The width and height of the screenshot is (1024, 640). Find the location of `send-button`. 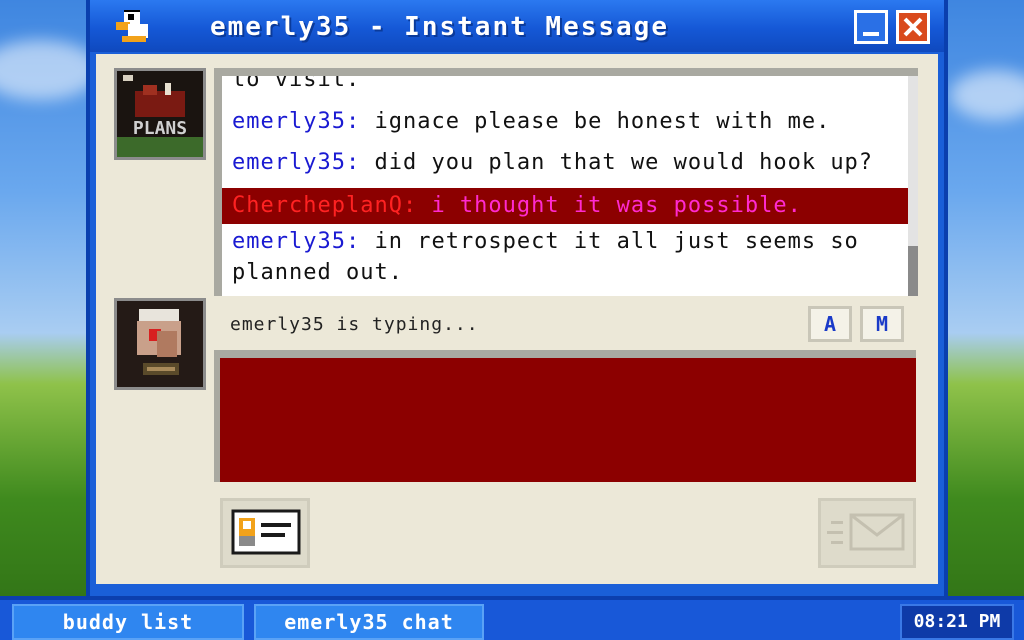

send-button is located at coordinates (867, 533).